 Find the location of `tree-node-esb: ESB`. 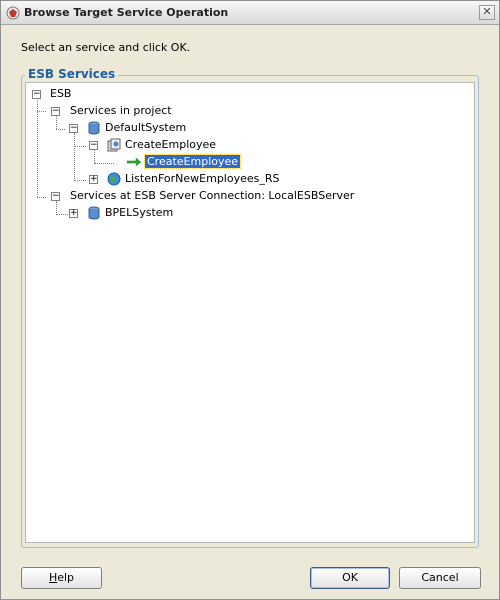

tree-node-esb: ESB is located at coordinates (60, 94).